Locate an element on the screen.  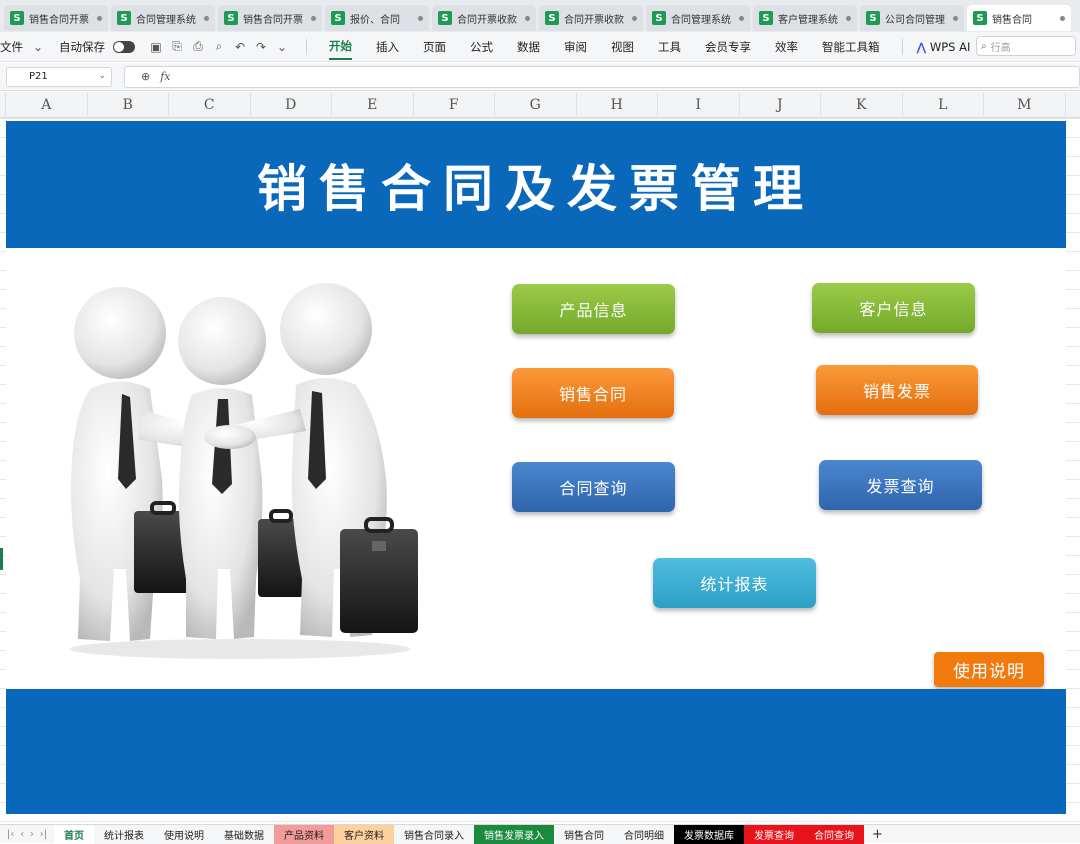
sheet-tab: 合同明细 is located at coordinates (644, 834).